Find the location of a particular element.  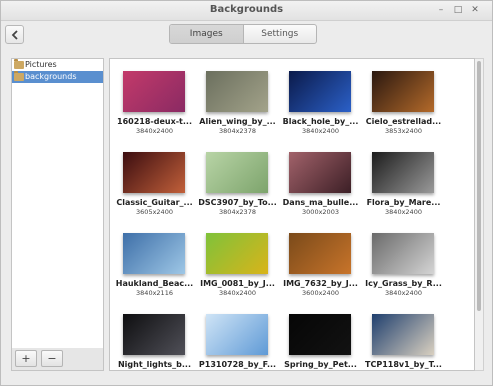

sidebar-item-backgrounds: backgrounds is located at coordinates (57, 77).